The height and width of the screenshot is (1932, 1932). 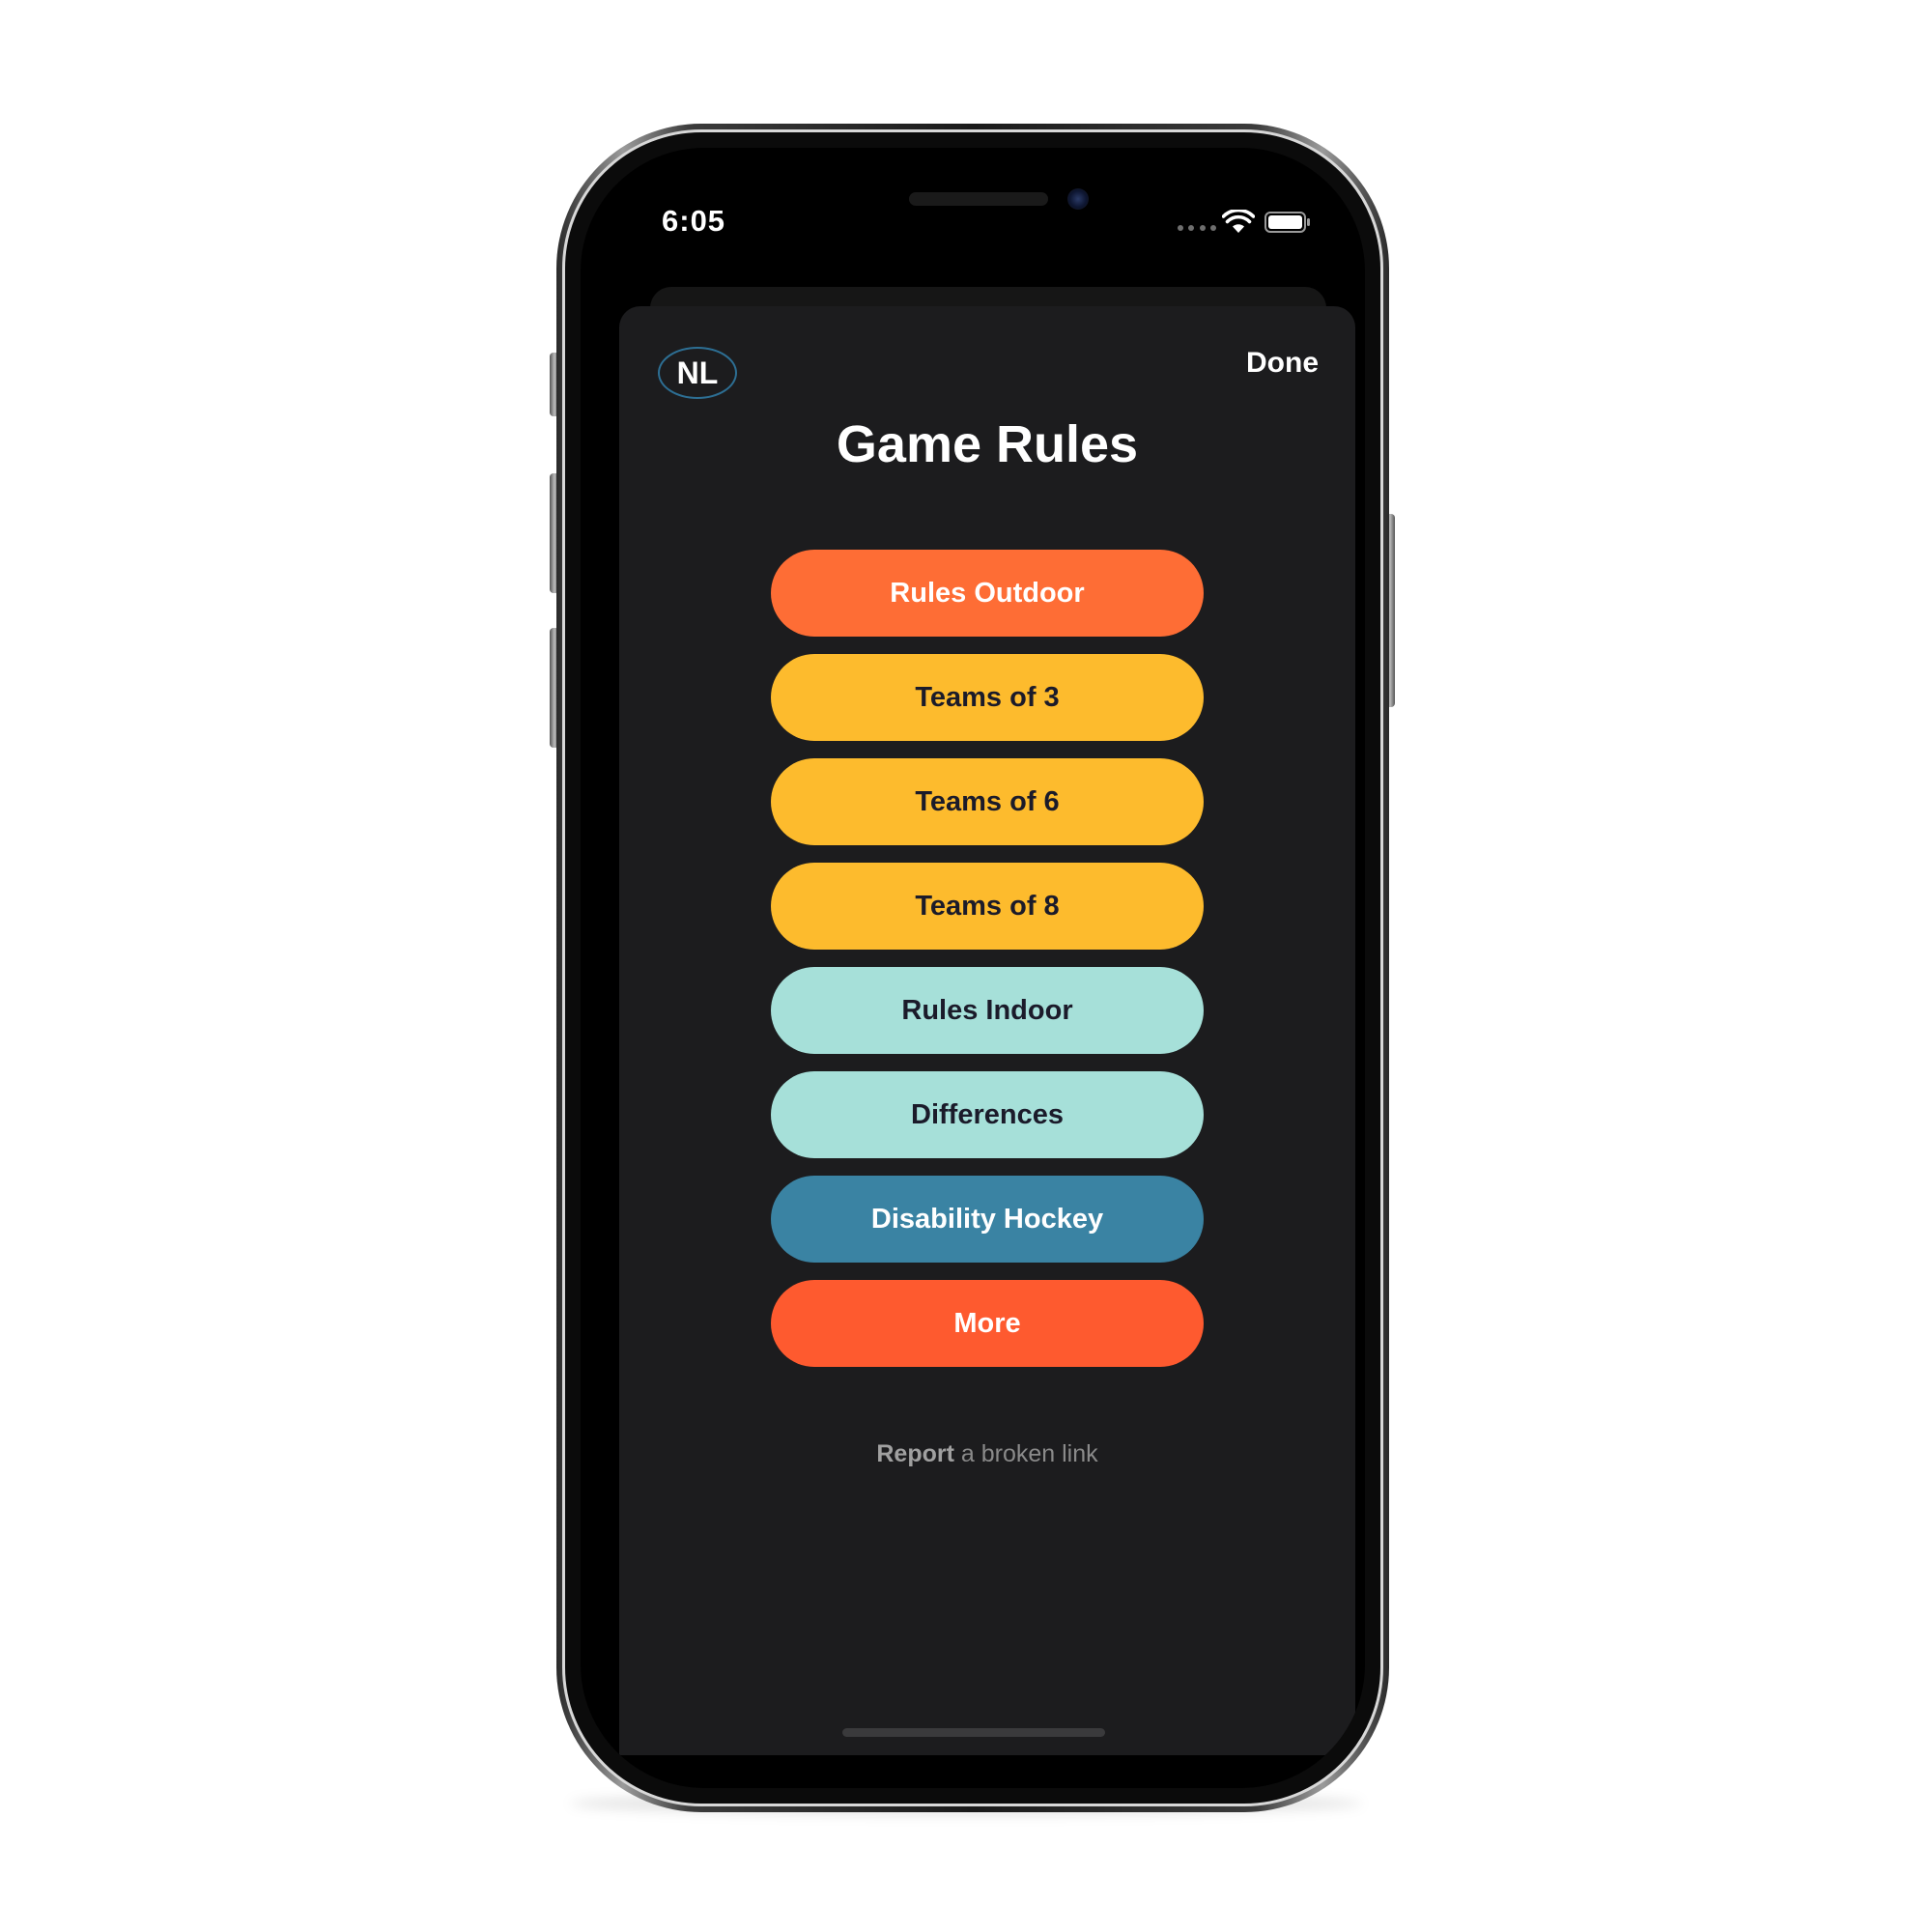 I want to click on report-strong-text: Report, so click(x=915, y=1453).